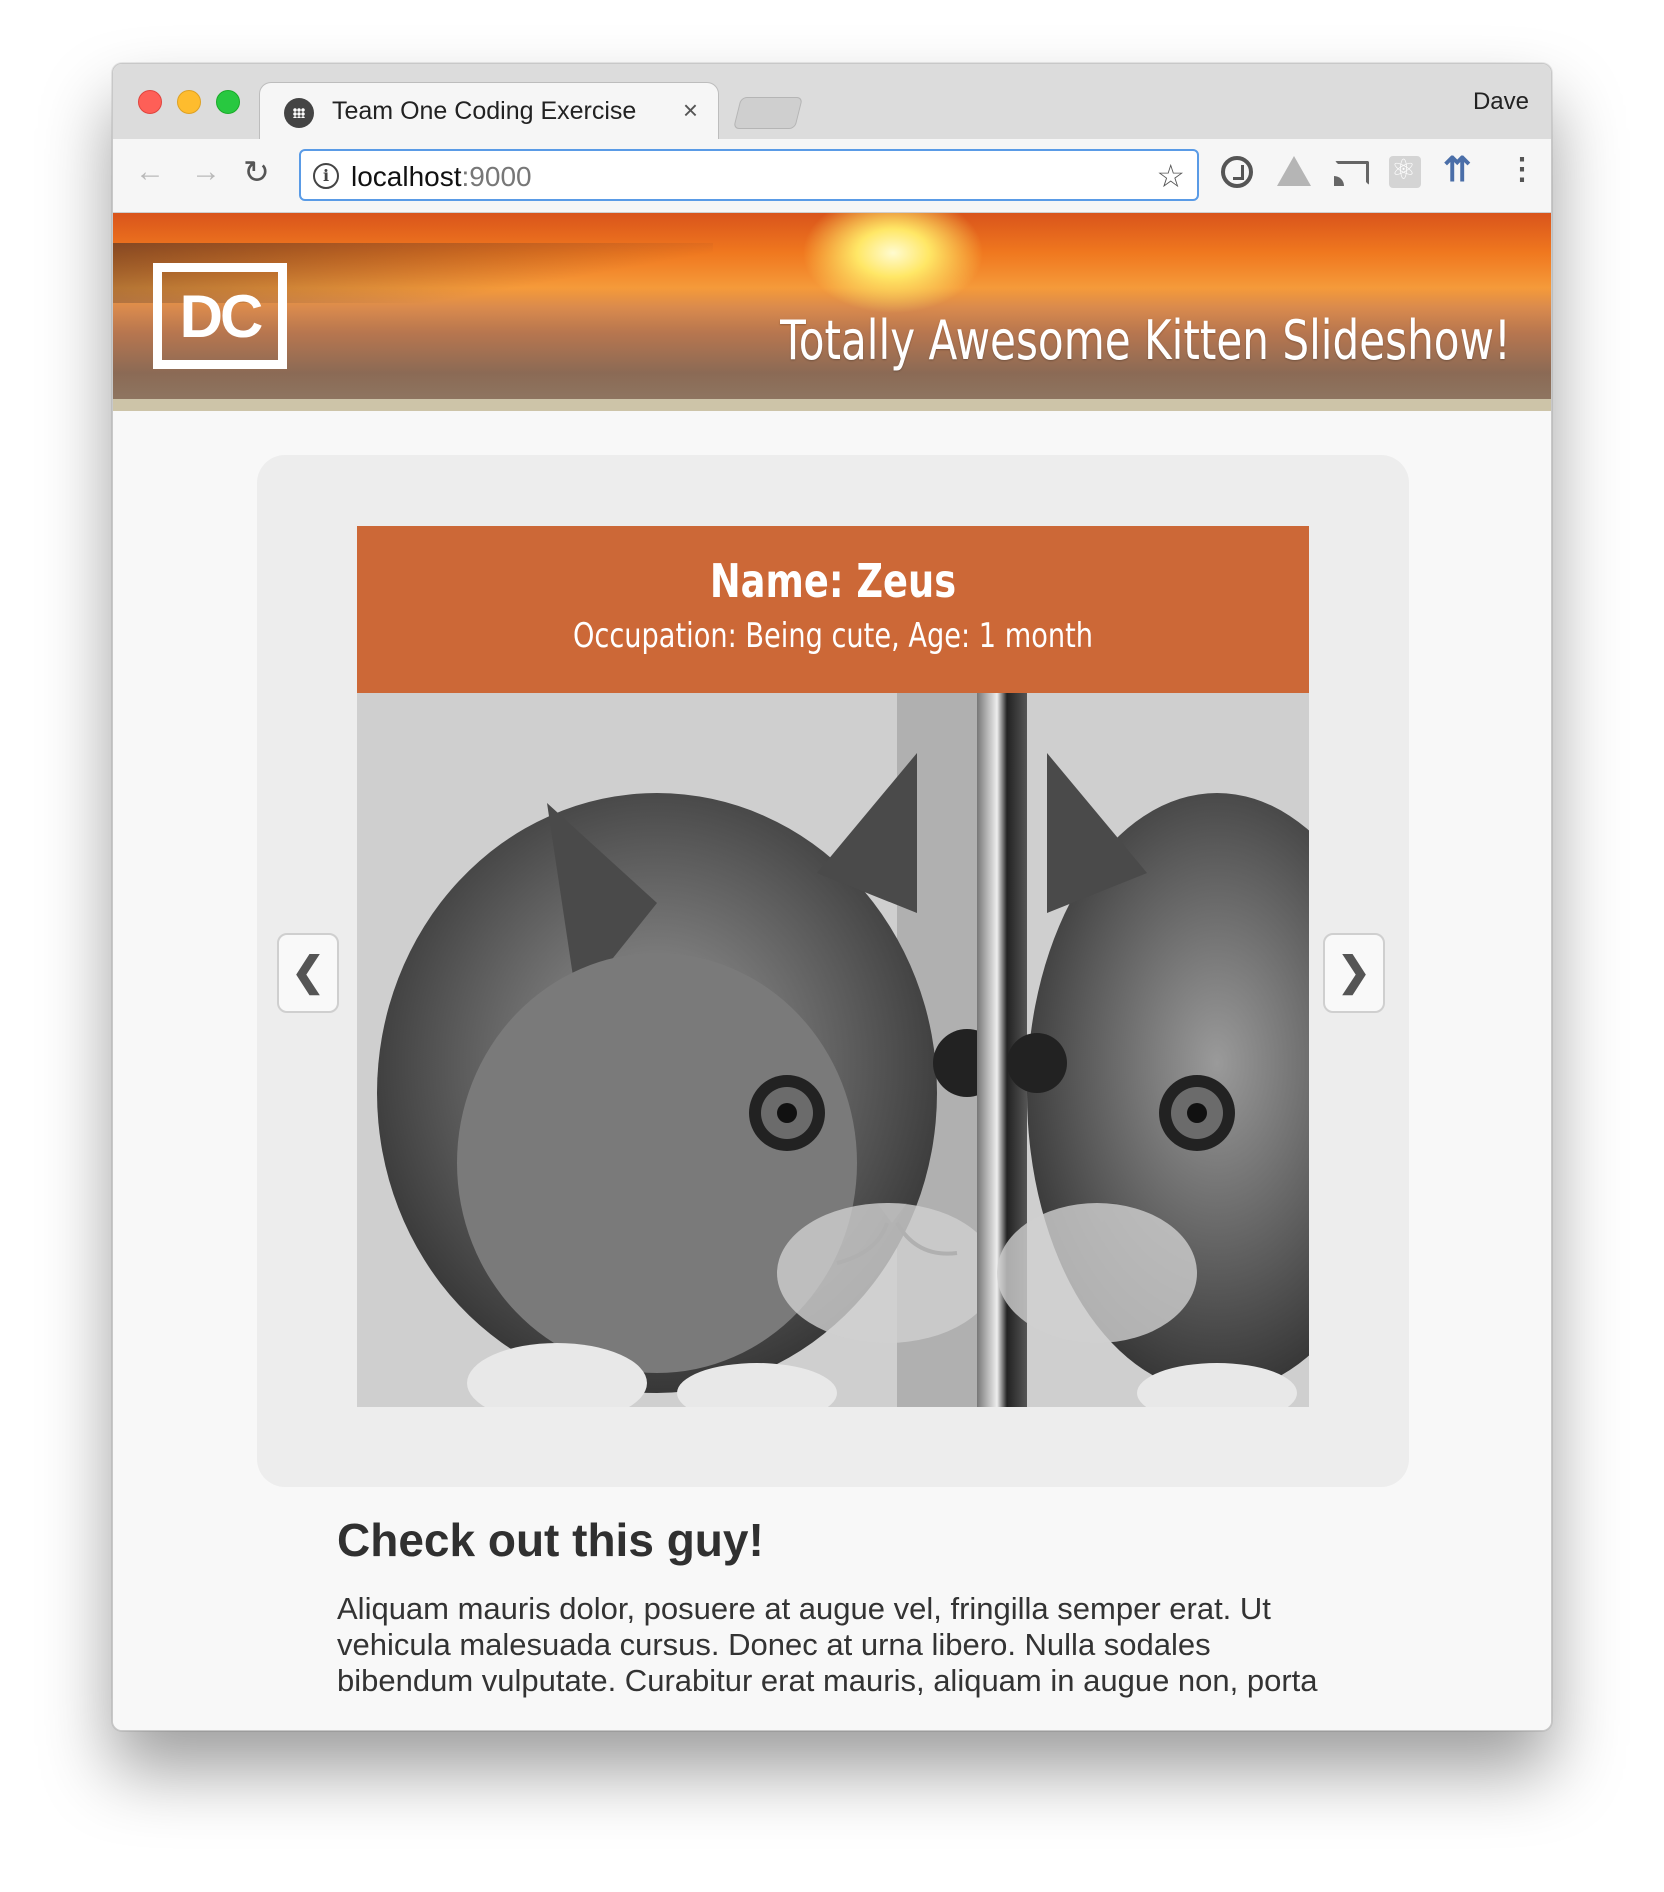  Describe the element at coordinates (768, 113) in the screenshot. I see `new-tab-button` at that location.